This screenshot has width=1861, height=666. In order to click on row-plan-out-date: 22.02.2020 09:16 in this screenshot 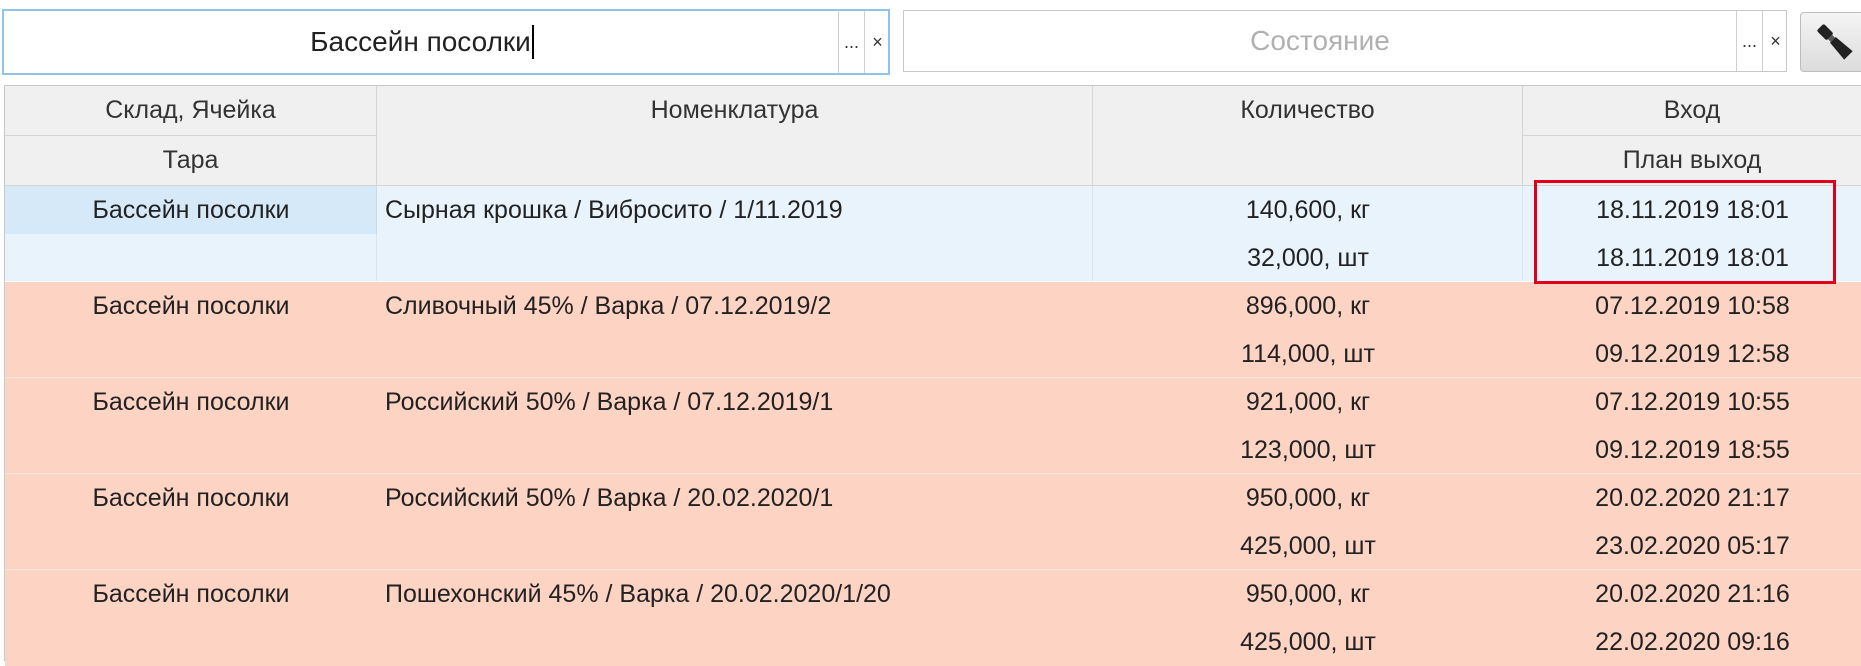, I will do `click(1692, 641)`.